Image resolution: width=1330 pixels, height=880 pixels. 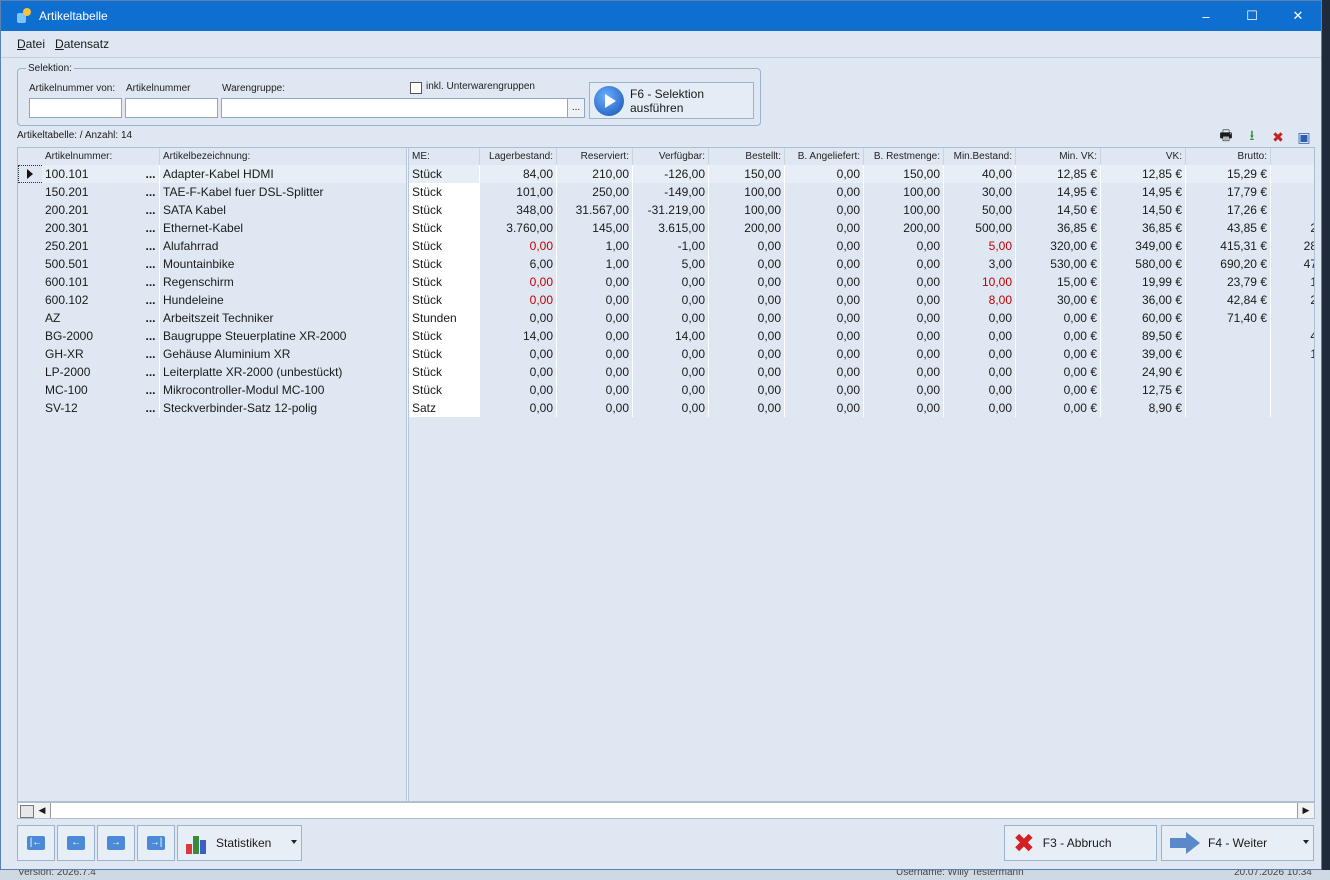 What do you see at coordinates (518, 192) in the screenshot?
I see `cell-lager: 101,00` at bounding box center [518, 192].